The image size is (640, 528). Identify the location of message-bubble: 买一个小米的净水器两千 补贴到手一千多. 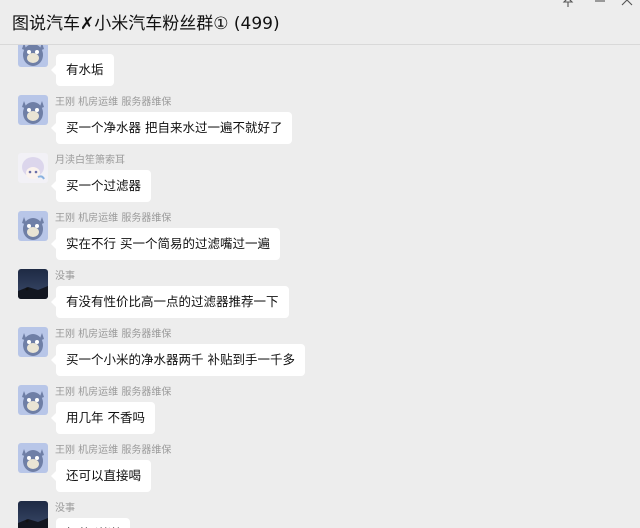
(178, 360).